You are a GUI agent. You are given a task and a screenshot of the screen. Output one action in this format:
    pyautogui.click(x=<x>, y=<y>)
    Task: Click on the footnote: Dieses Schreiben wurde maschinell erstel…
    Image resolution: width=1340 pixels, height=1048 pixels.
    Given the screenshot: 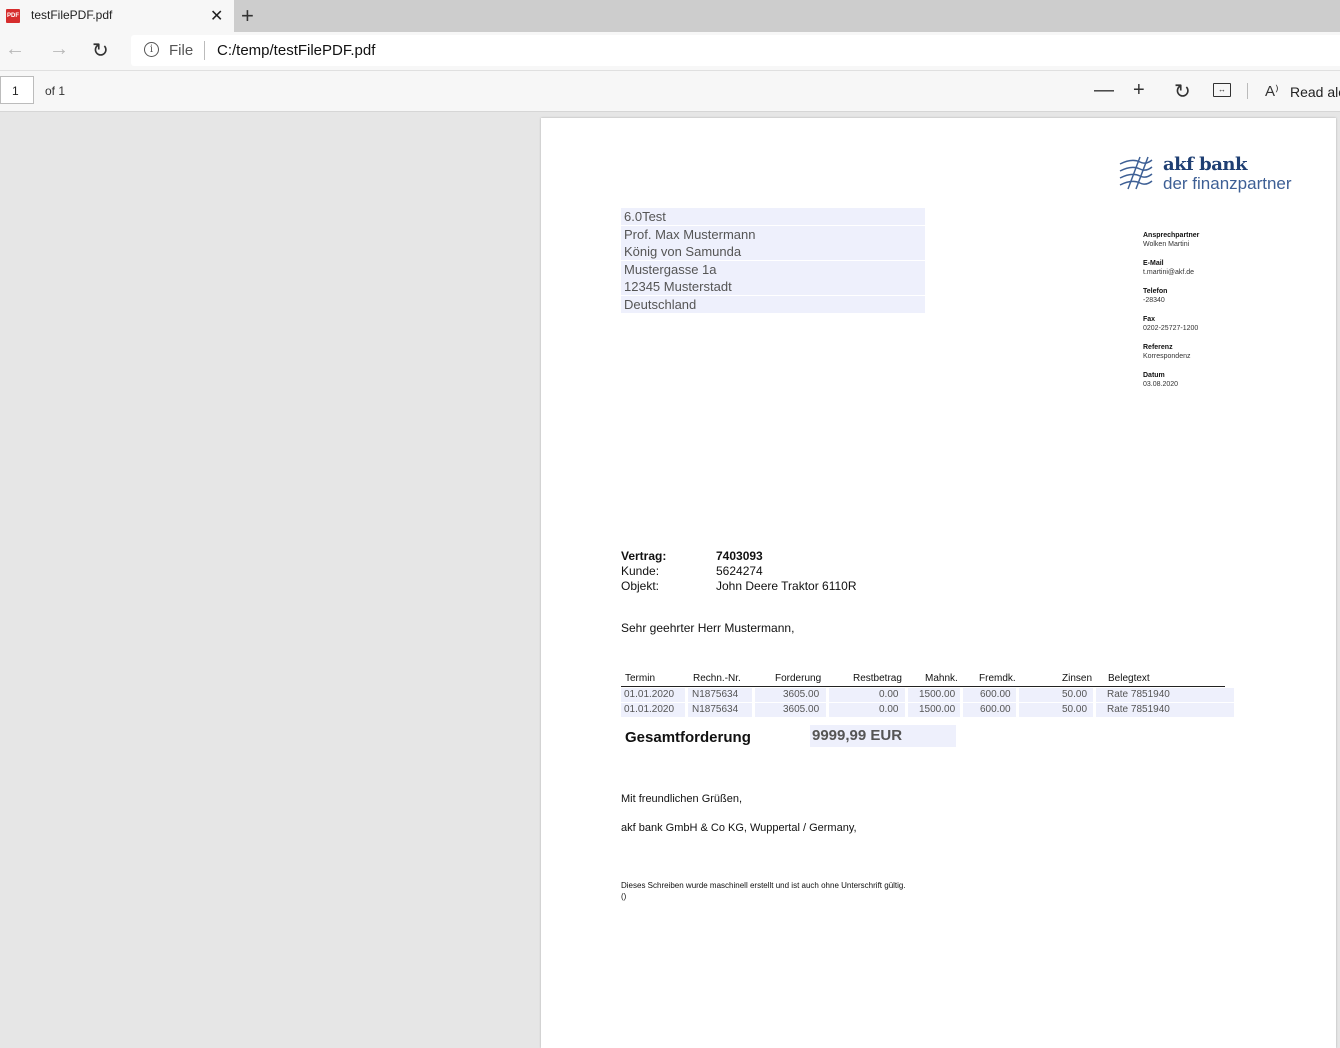 What is the action you would take?
    pyautogui.click(x=763, y=891)
    